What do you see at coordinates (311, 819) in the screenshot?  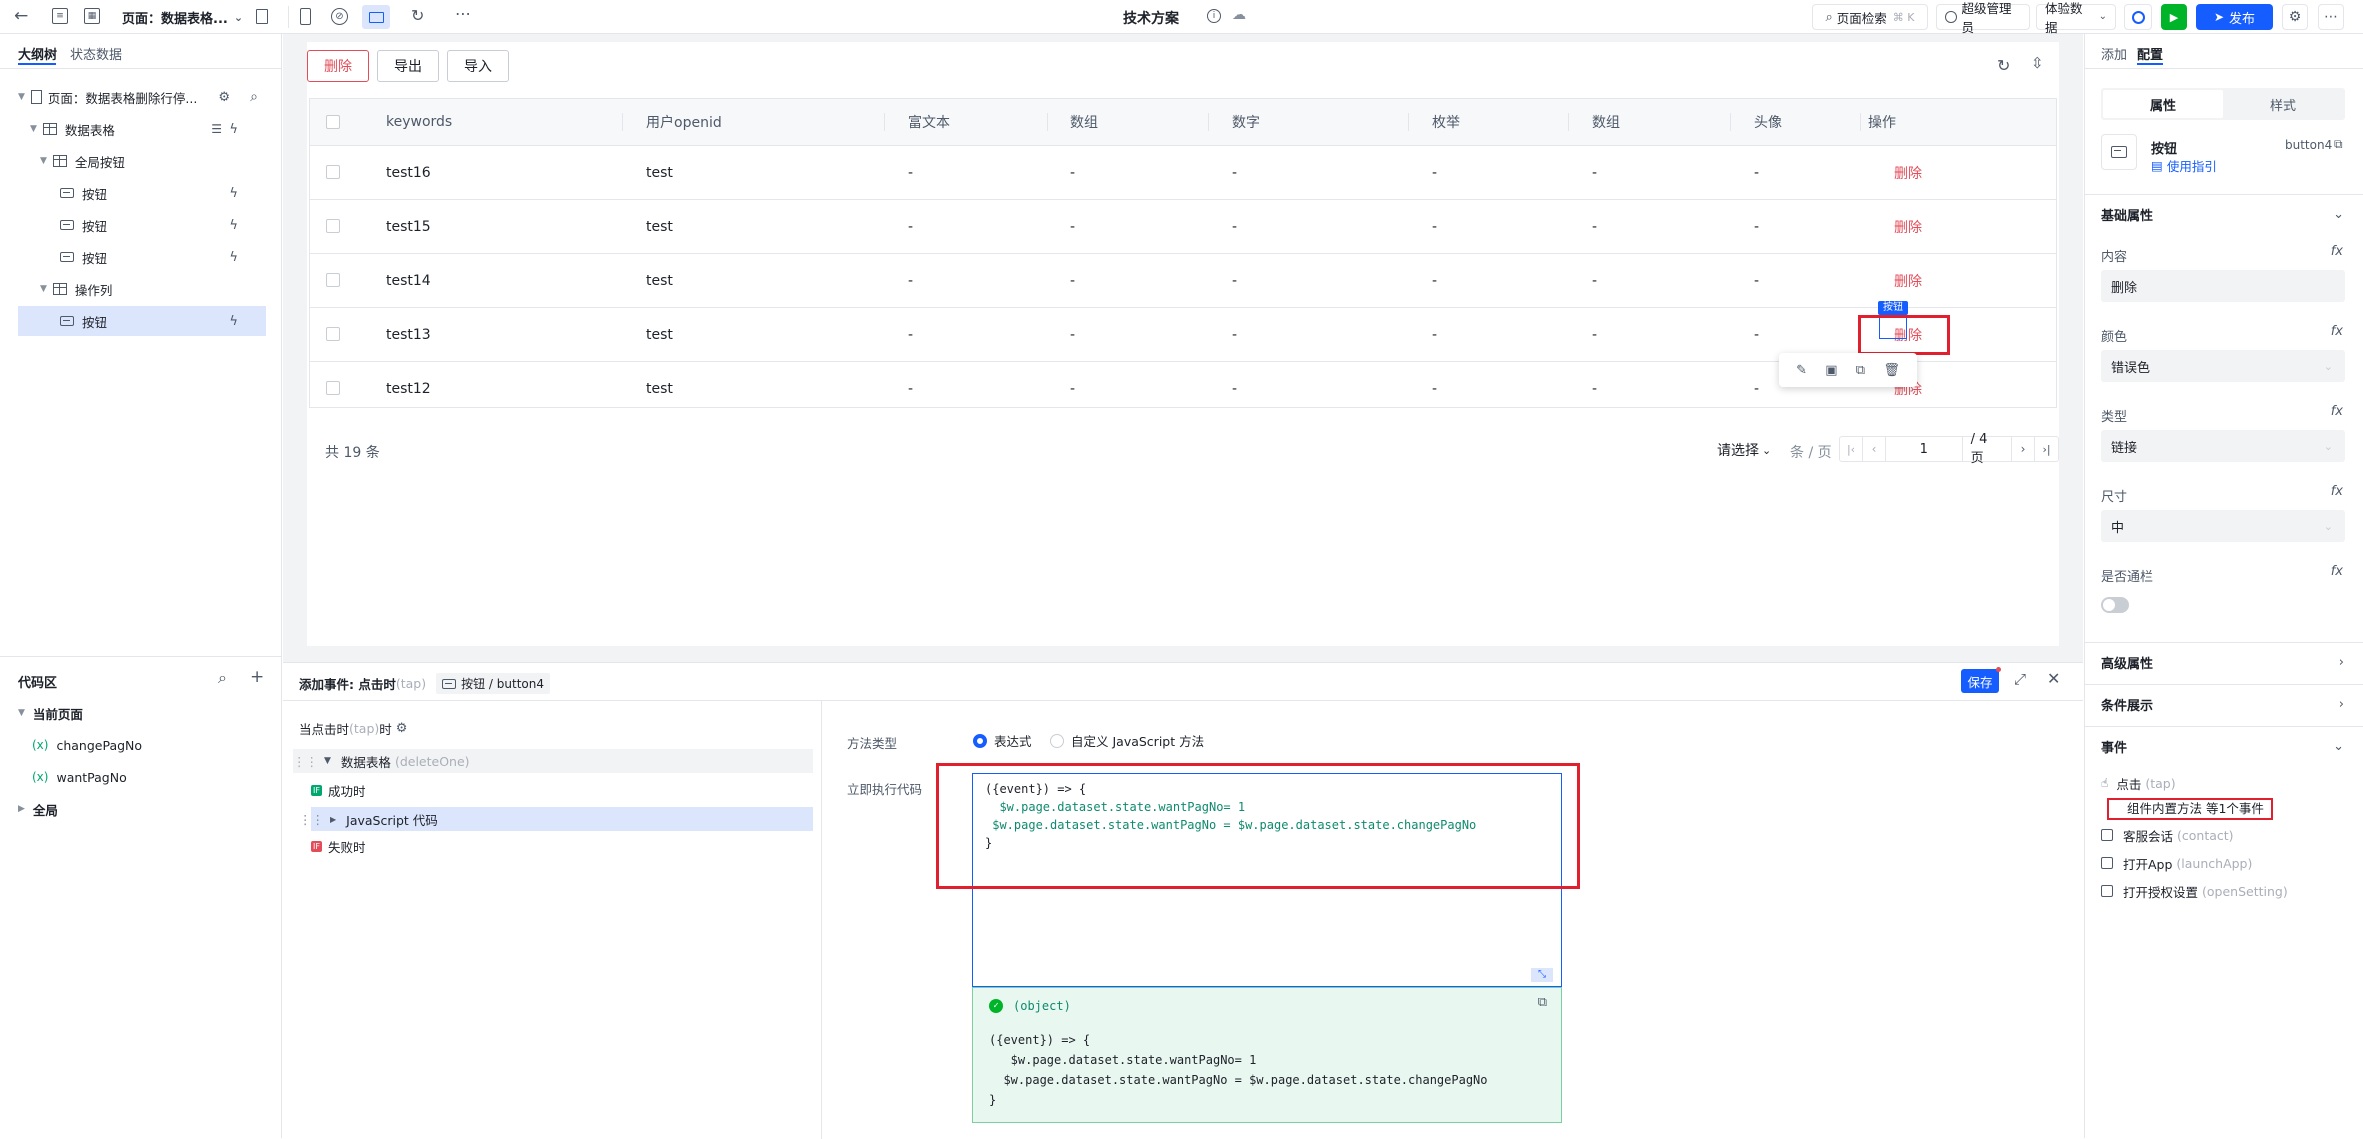 I see `drag-handle-icon: ⋮⋮` at bounding box center [311, 819].